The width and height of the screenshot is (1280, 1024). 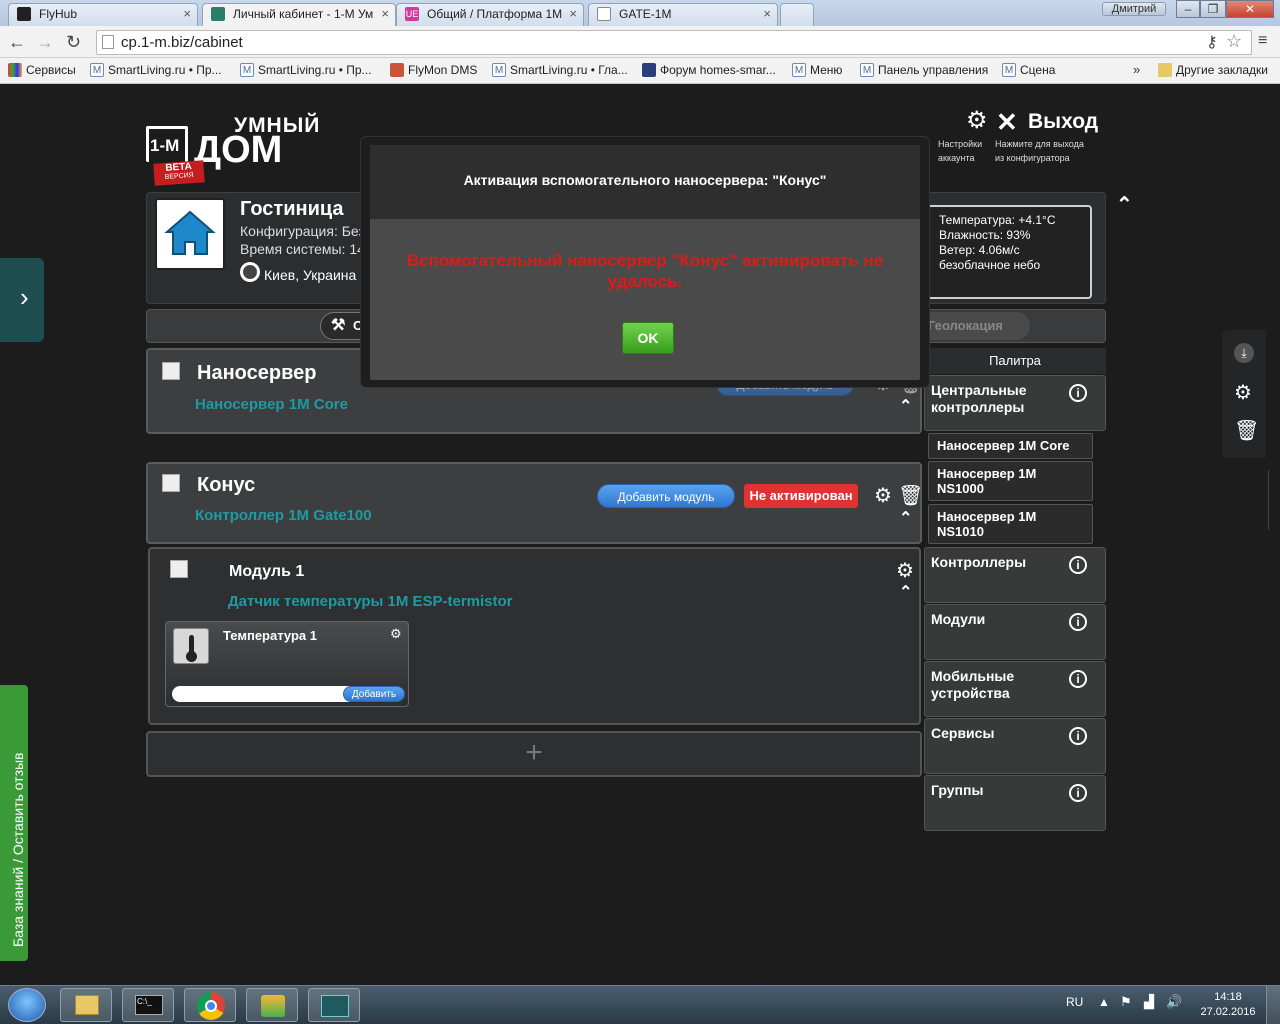 I want to click on sensor-name: Температура 1, so click(x=270, y=635).